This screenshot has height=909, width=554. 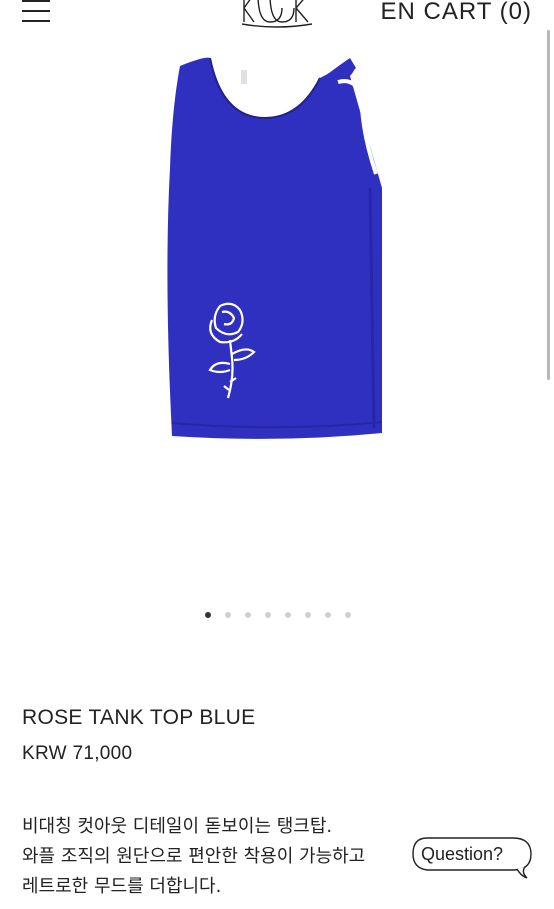 I want to click on product-name: ROSE TANK TOP BLUE, so click(x=139, y=717).